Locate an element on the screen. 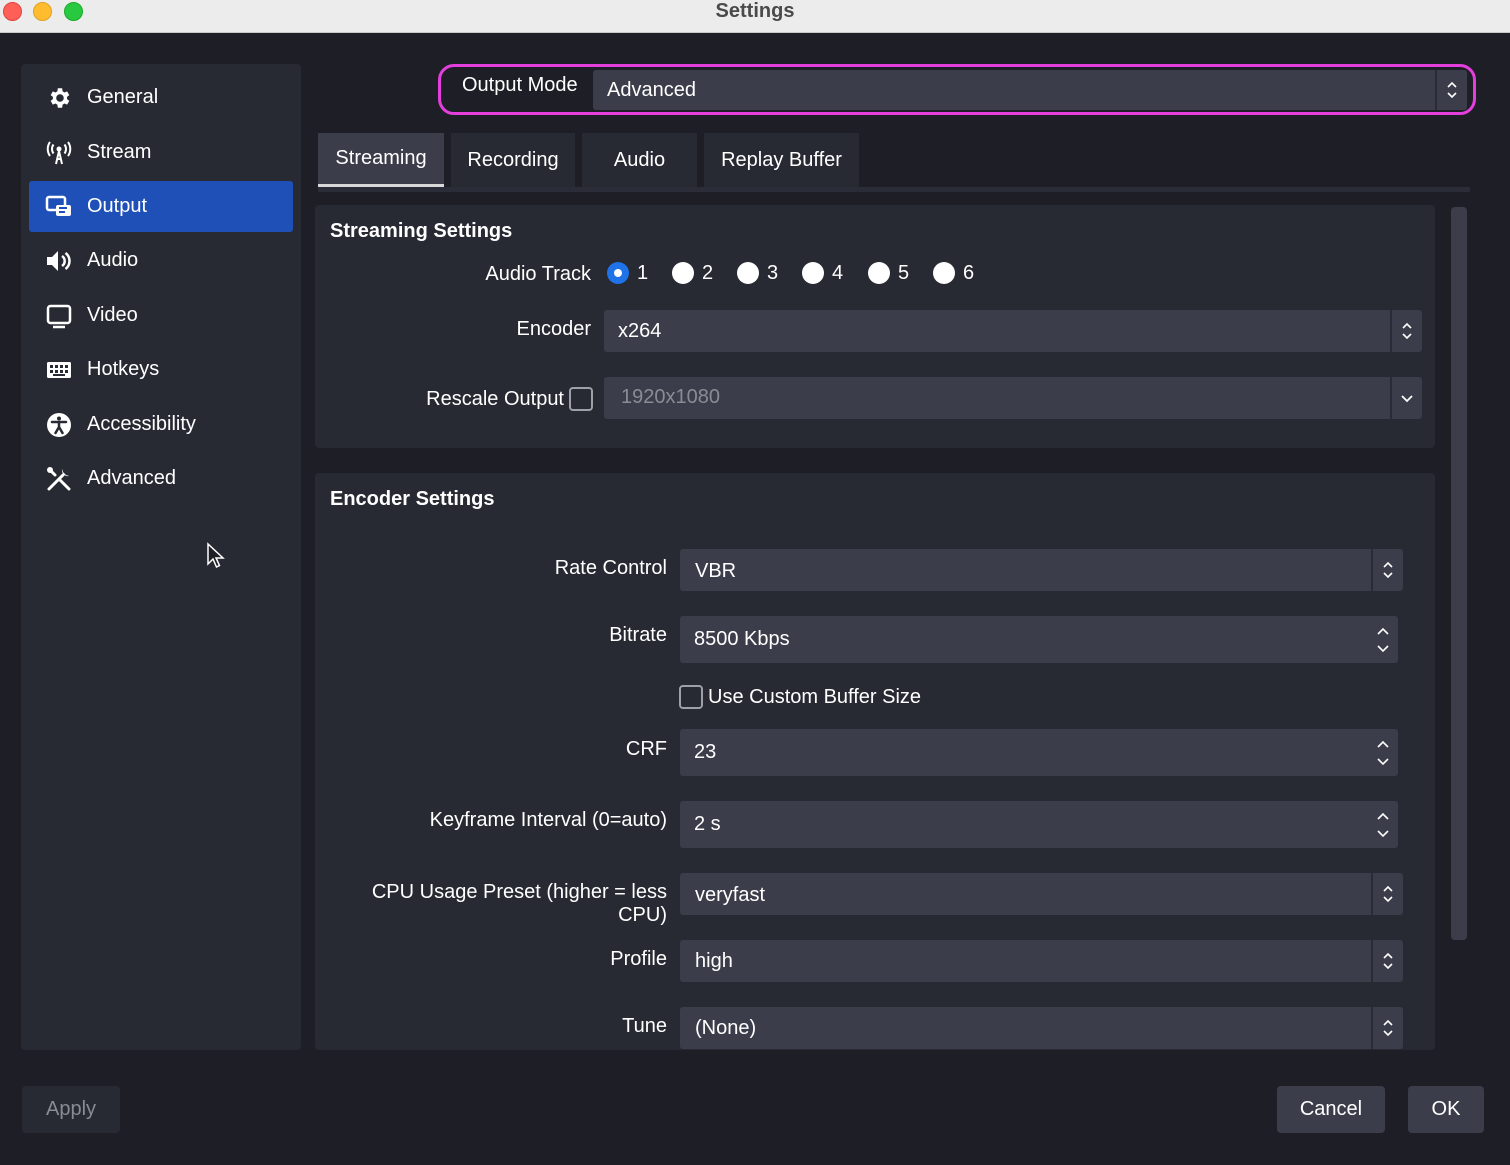 The image size is (1510, 1165). sidebar-item-label: Output is located at coordinates (117, 206).